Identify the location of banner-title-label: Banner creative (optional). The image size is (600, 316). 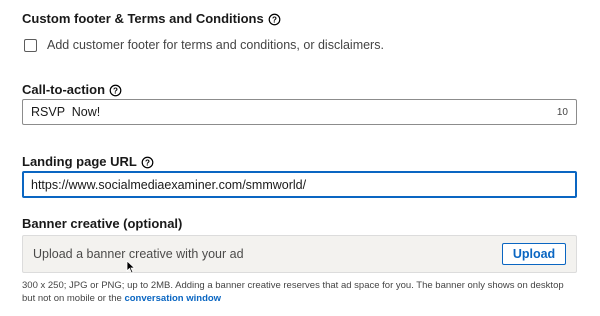
(102, 223).